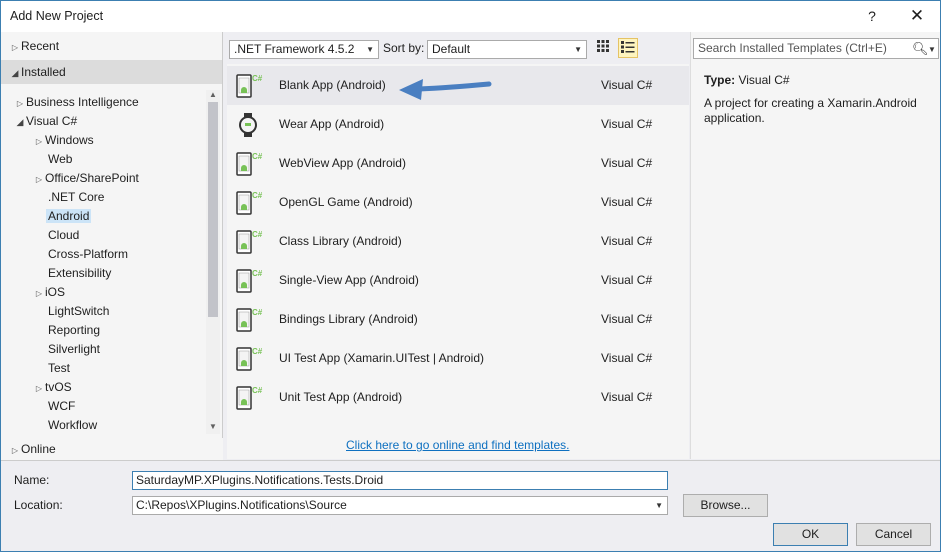  I want to click on tree-item-visual-csharp: ◢ Visual C#, so click(46, 122).